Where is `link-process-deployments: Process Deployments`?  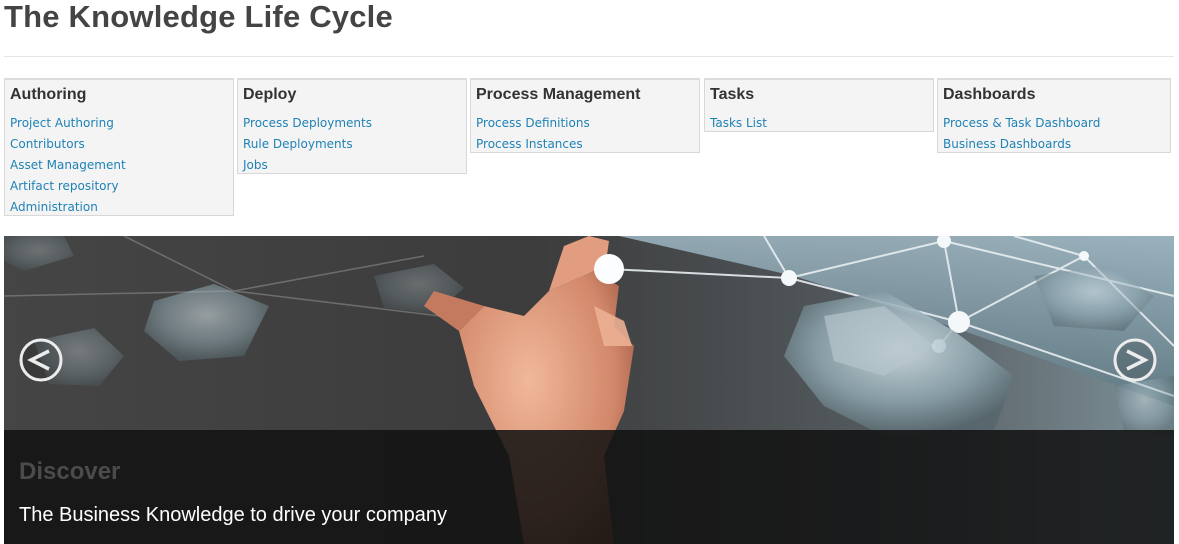 link-process-deployments: Process Deployments is located at coordinates (307, 123).